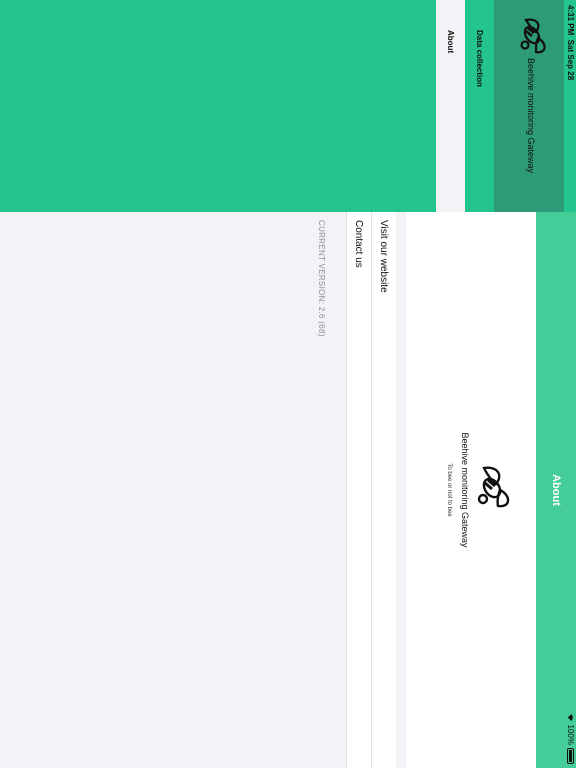  What do you see at coordinates (570, 717) in the screenshot?
I see `wifi-icon` at bounding box center [570, 717].